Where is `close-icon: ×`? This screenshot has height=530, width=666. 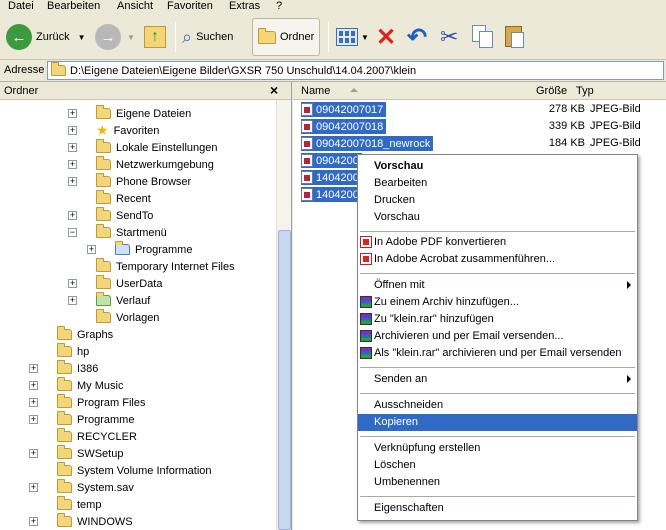 close-icon: × is located at coordinates (274, 90).